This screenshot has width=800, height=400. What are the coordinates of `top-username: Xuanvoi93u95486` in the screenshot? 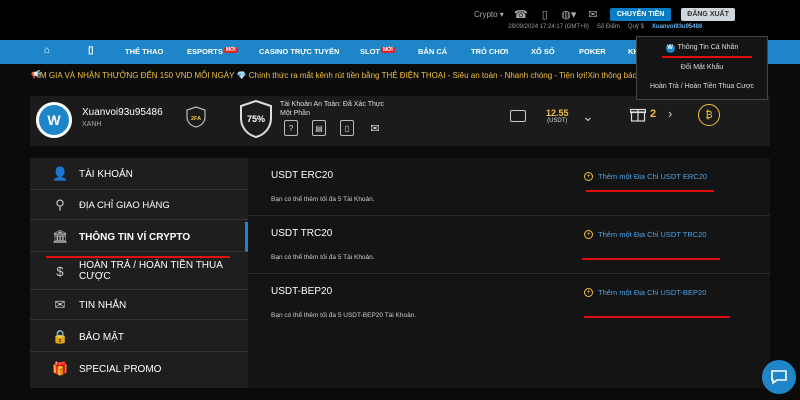 It's located at (677, 27).